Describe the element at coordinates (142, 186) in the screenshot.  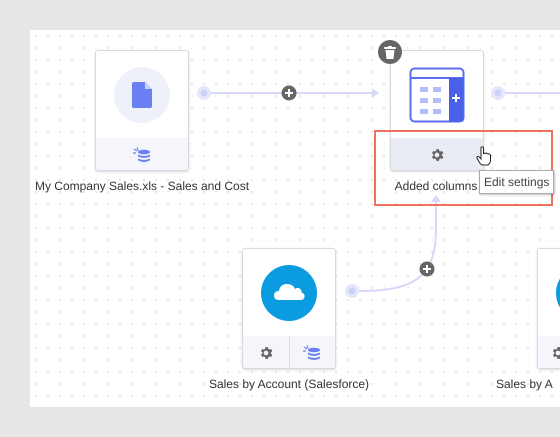
I see `node-label: My Company Sales.xls - Sales and Cost` at that location.